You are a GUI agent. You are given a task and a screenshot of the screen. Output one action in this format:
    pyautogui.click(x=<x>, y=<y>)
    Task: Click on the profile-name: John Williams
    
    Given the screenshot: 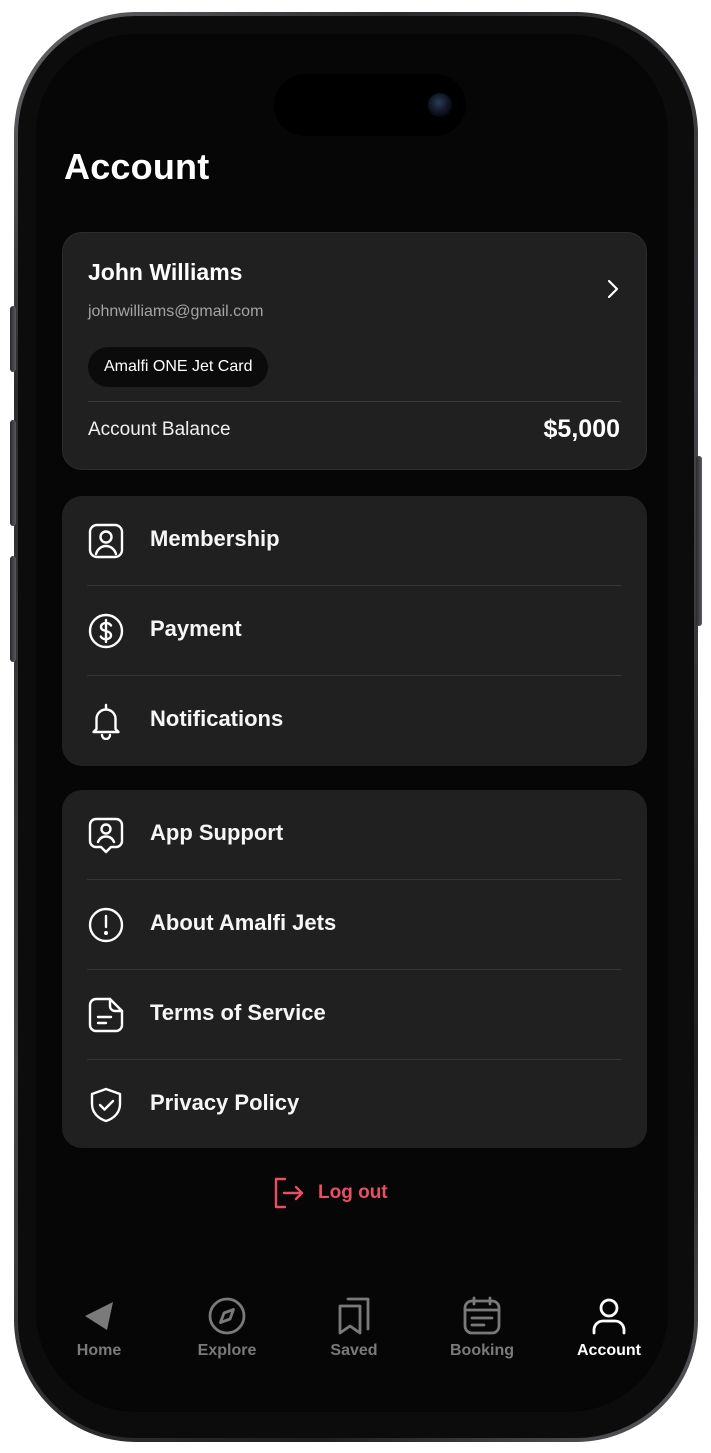 What is the action you would take?
    pyautogui.click(x=165, y=272)
    